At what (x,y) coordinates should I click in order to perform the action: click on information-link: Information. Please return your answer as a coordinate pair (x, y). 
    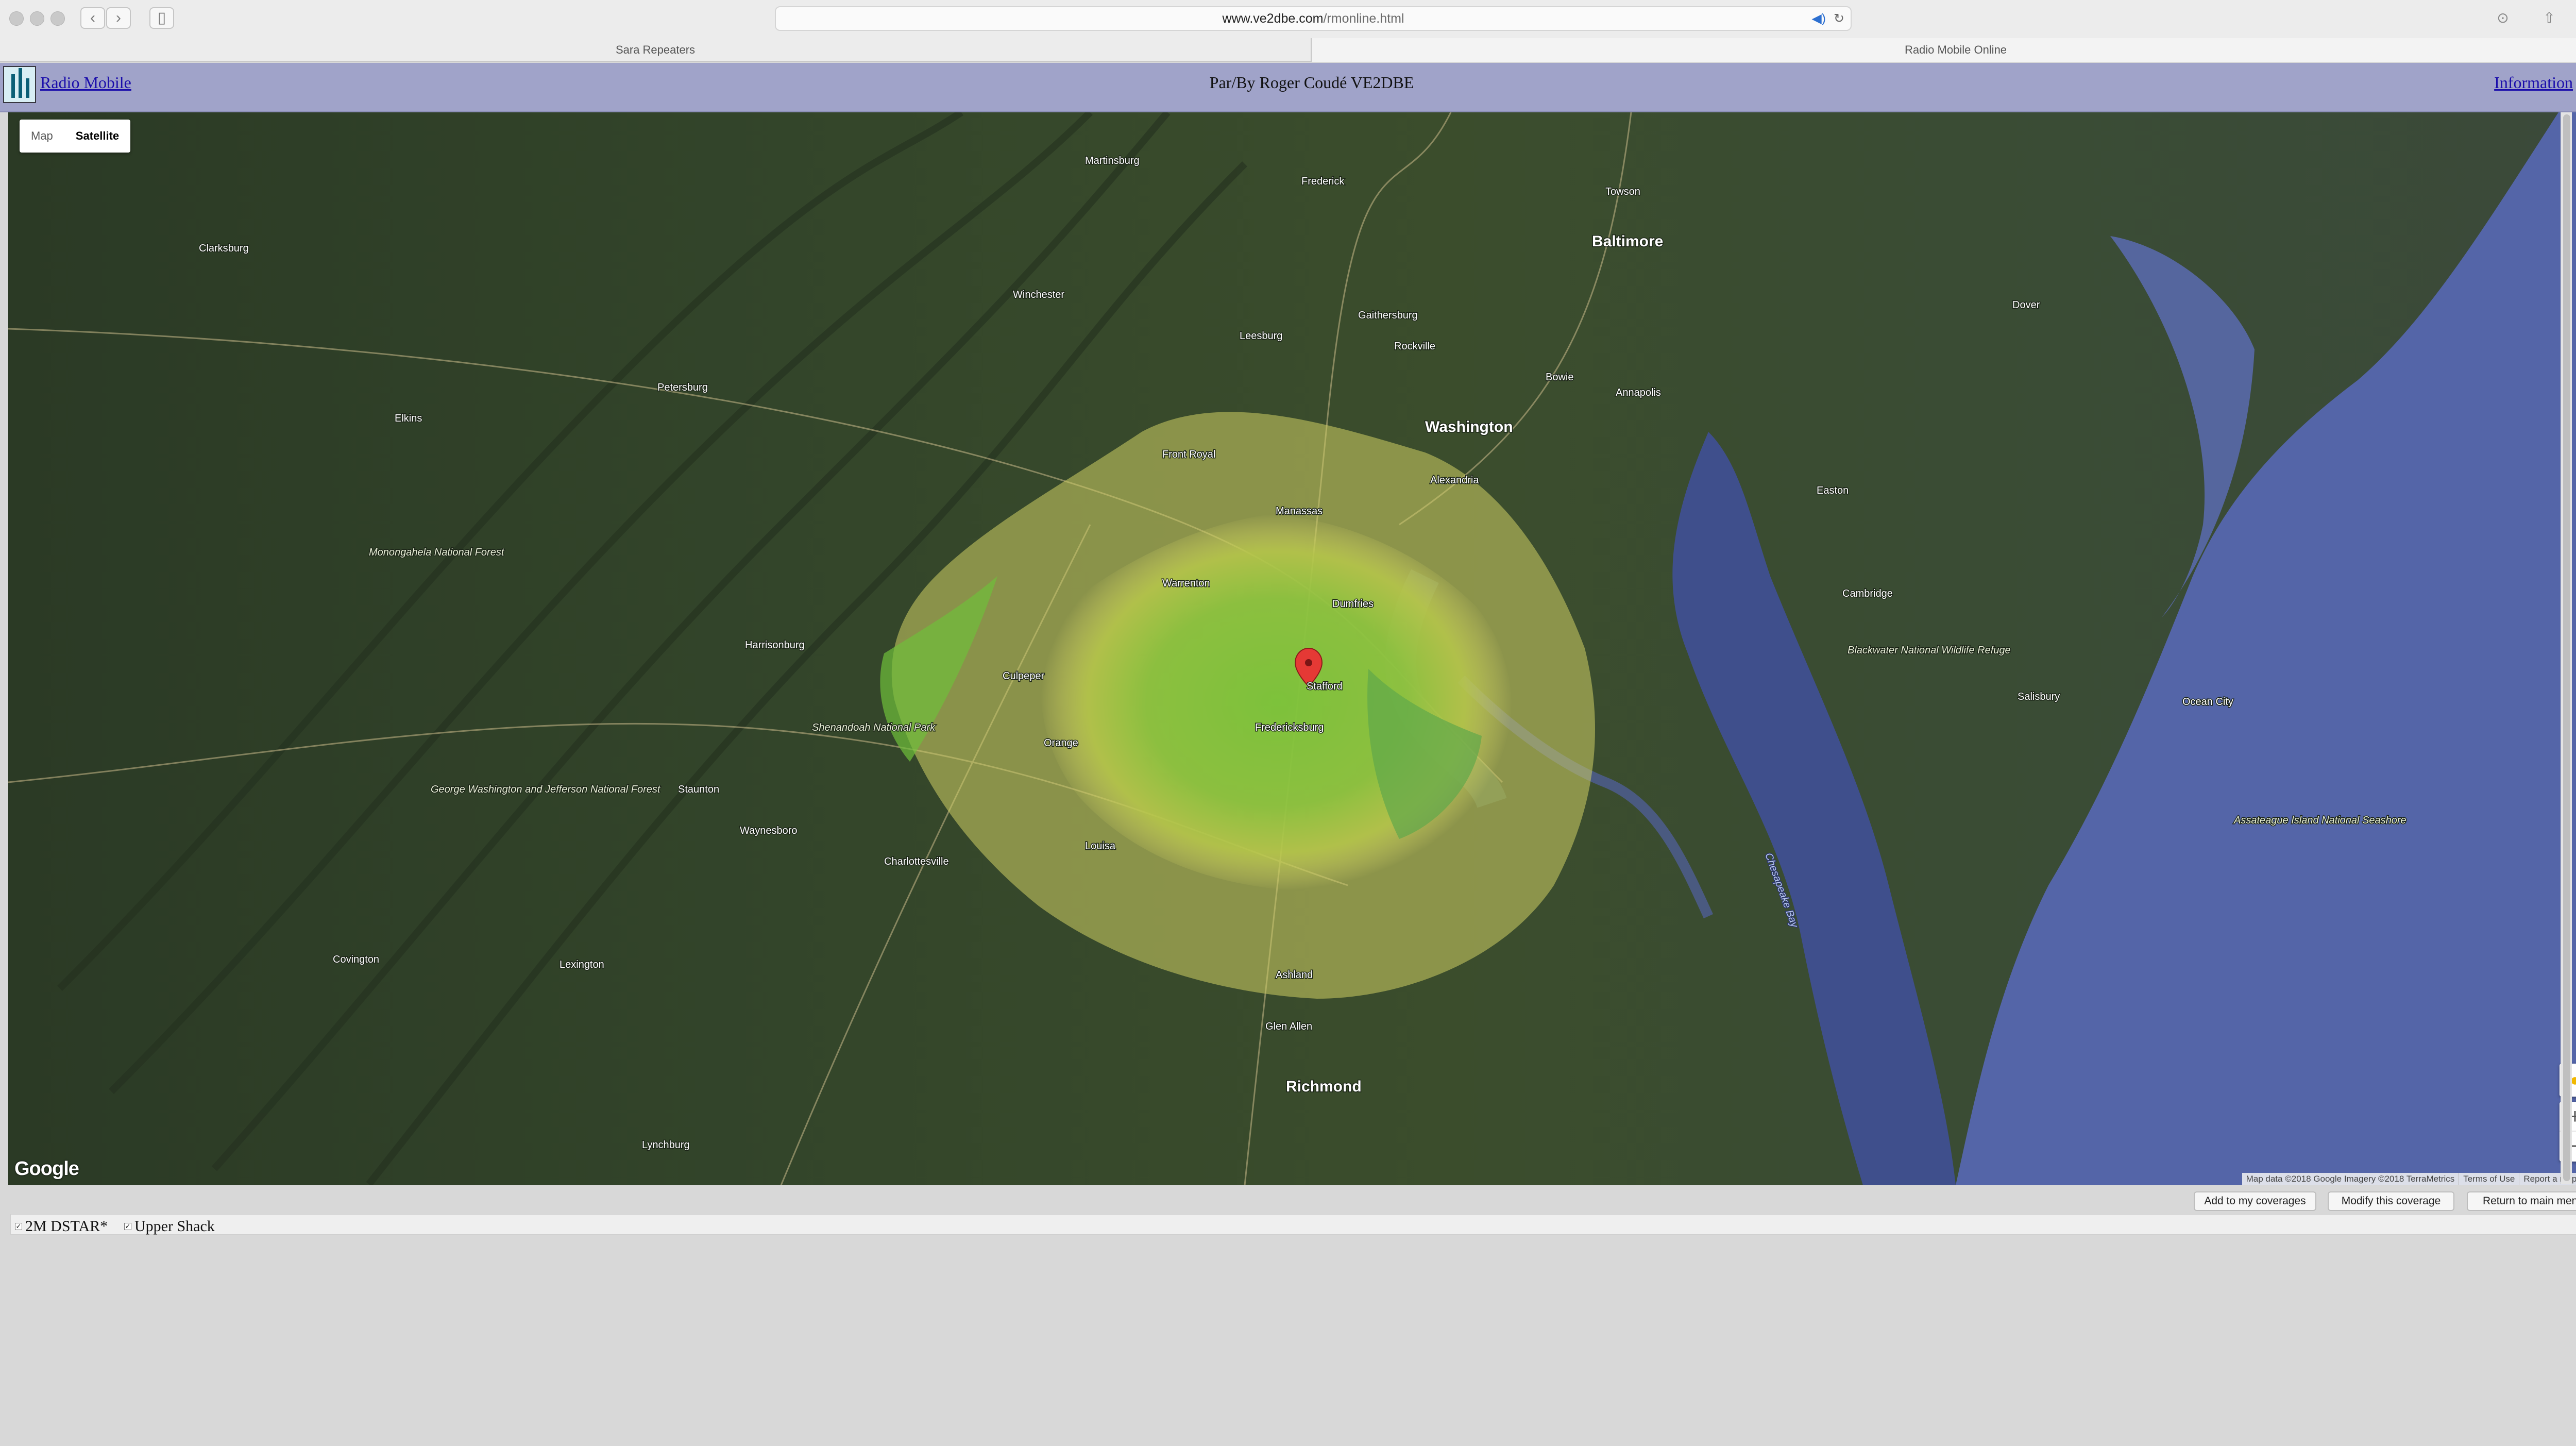
    Looking at the image, I should click on (2533, 82).